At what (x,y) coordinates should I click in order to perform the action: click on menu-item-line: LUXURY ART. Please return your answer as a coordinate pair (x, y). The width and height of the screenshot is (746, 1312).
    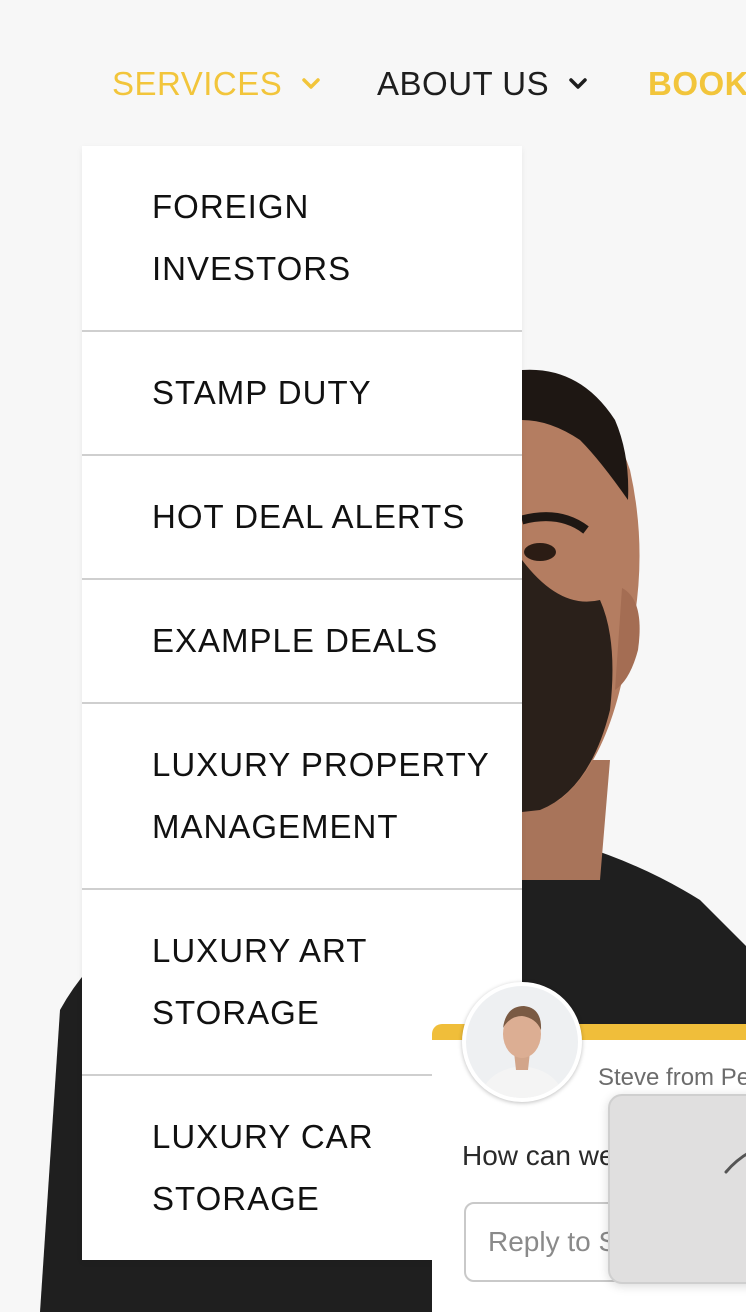
    Looking at the image, I should click on (260, 950).